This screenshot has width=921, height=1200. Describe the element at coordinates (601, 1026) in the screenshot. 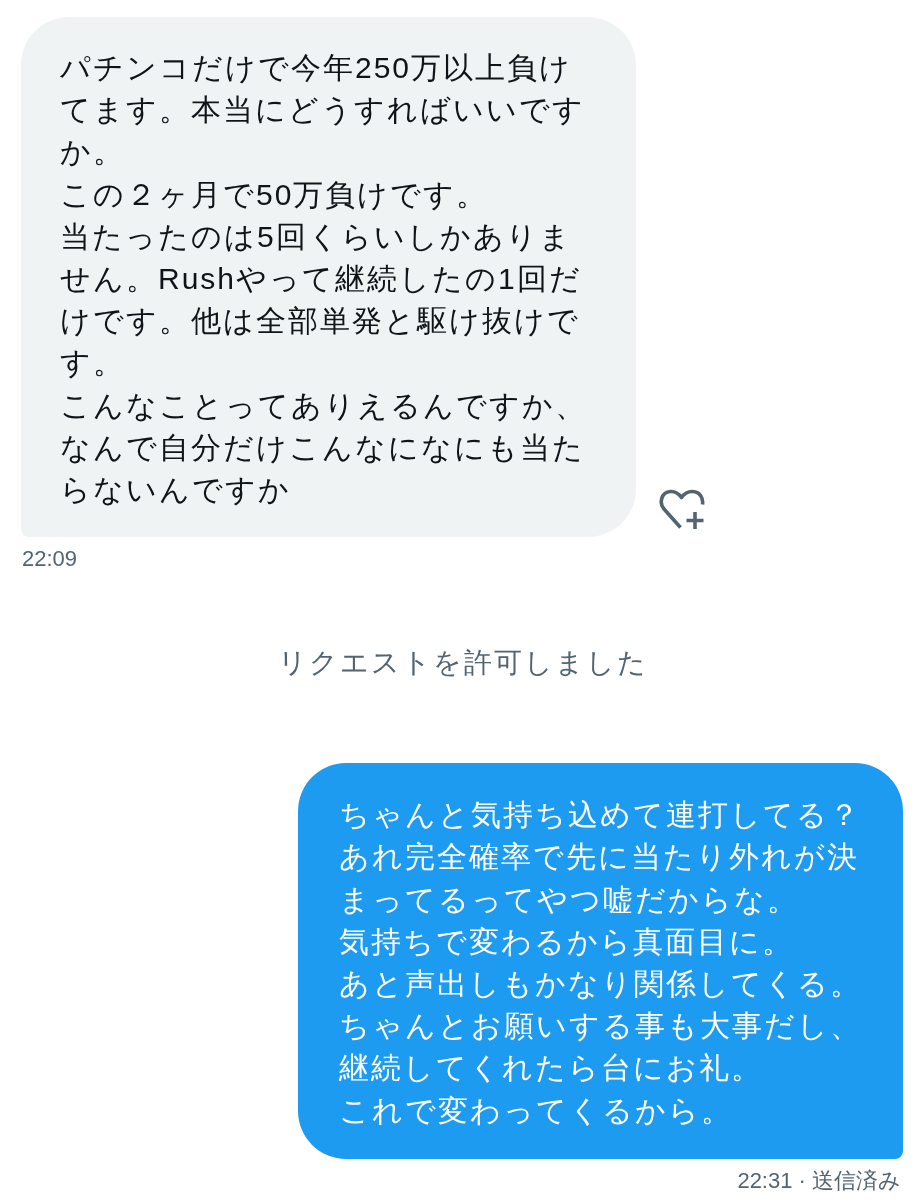

I see `message-paragraph: ちゃんとお願いする事も大事だし、` at that location.